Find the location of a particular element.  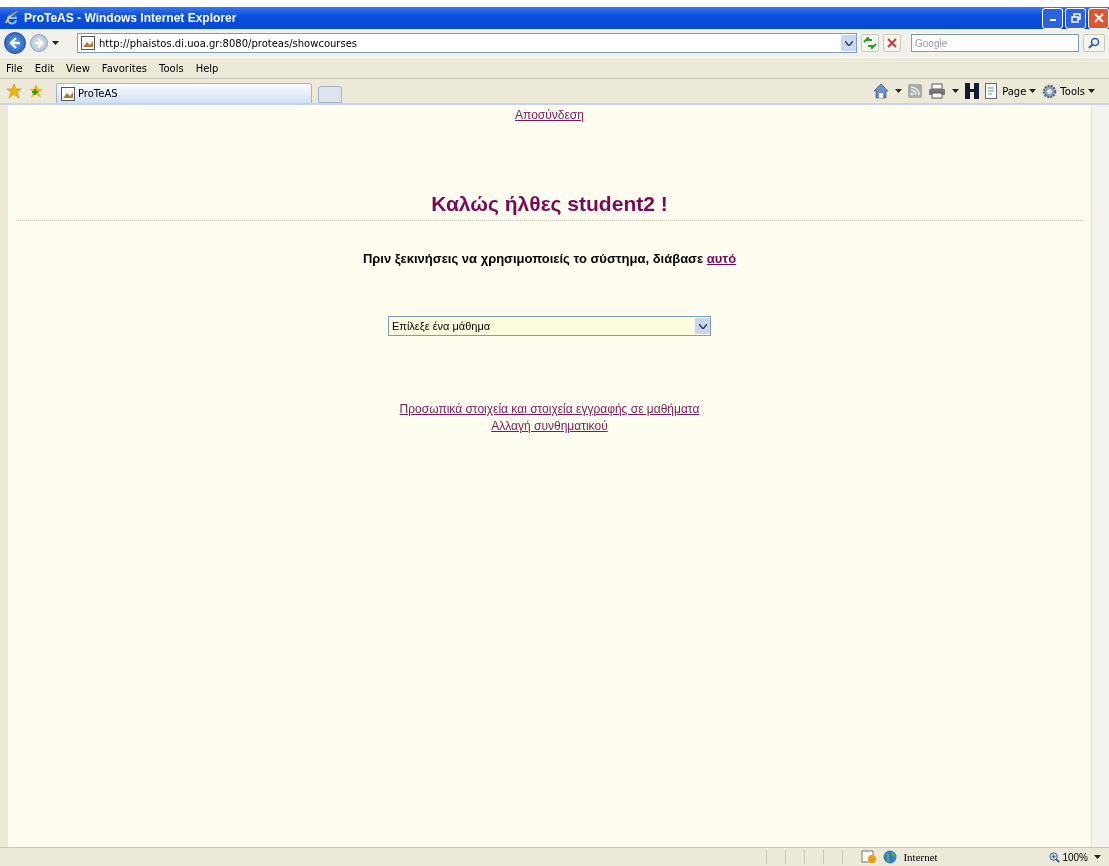

search-icon is located at coordinates (1094, 43).